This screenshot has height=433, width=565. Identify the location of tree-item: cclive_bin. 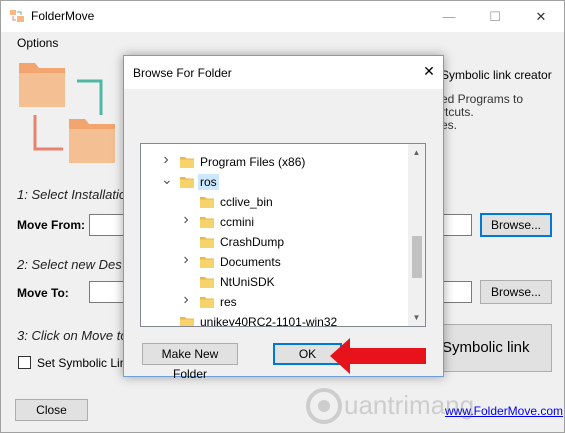
(275, 202).